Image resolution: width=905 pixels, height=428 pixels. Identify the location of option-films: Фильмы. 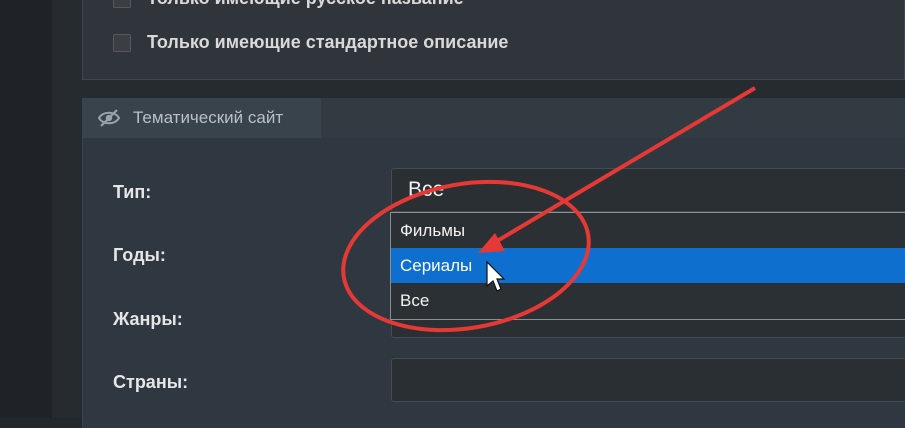
(648, 230).